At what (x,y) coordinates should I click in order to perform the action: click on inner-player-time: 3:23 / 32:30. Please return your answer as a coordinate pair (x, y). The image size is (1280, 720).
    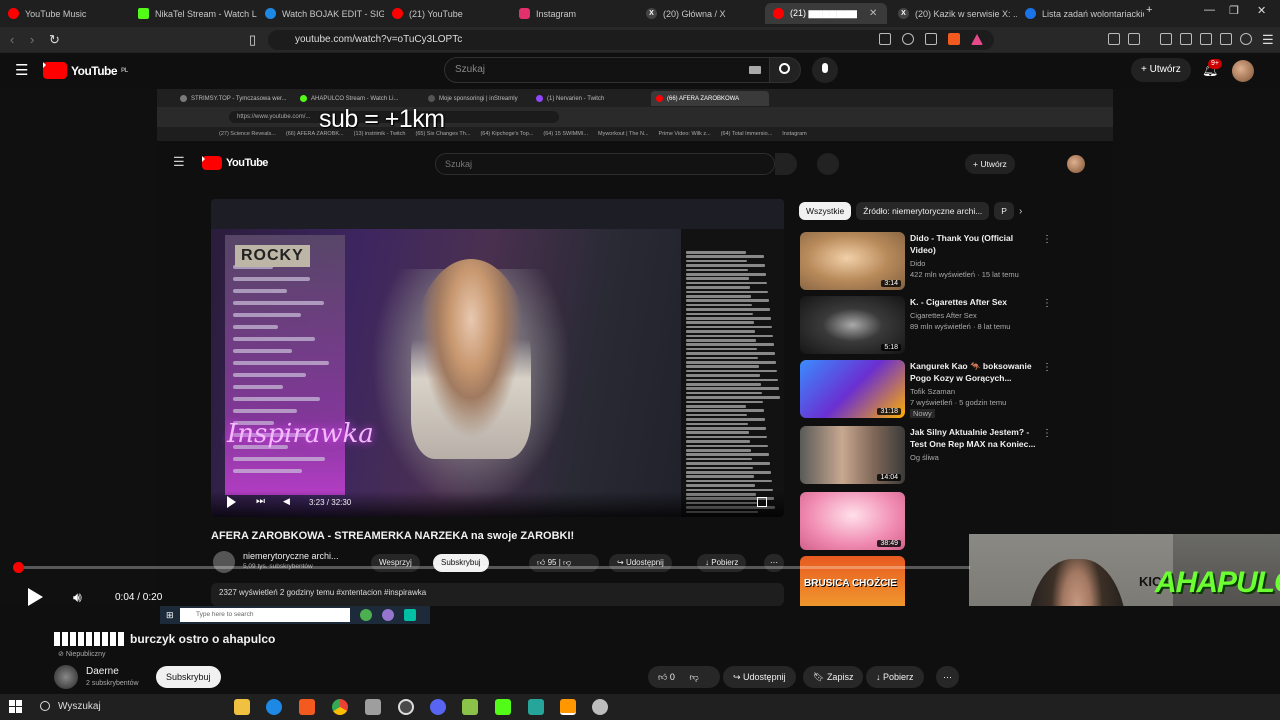
    Looking at the image, I should click on (330, 502).